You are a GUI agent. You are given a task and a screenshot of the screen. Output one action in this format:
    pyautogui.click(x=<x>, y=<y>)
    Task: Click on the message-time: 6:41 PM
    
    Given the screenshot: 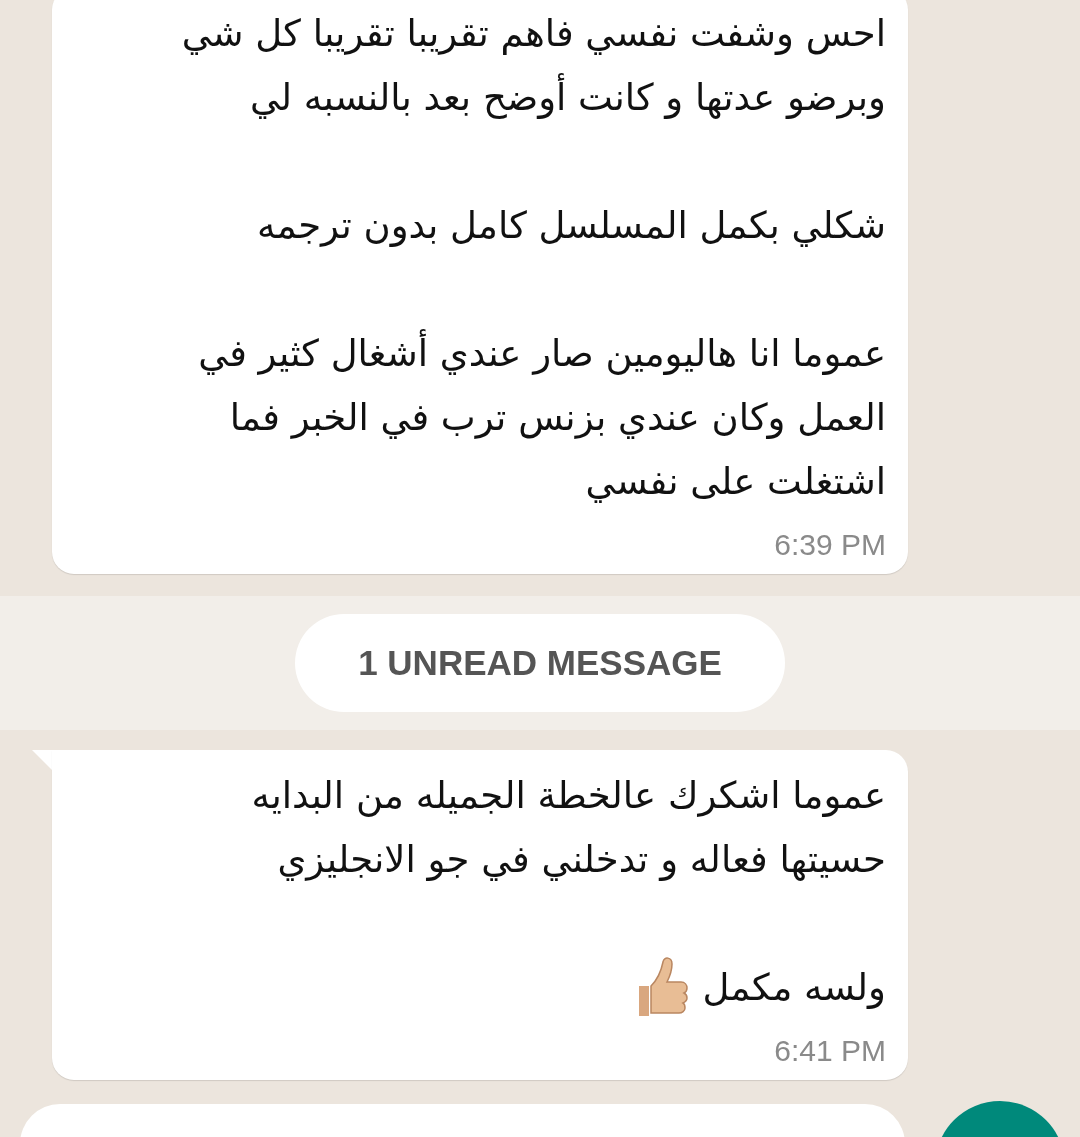 What is the action you would take?
    pyautogui.click(x=830, y=1051)
    